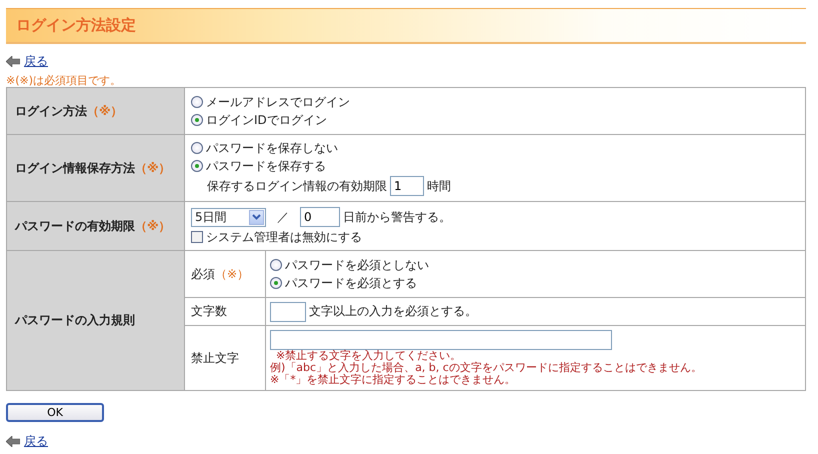 This screenshot has width=818, height=454. I want to click on option-label: ログインIDでログイン, so click(266, 120).